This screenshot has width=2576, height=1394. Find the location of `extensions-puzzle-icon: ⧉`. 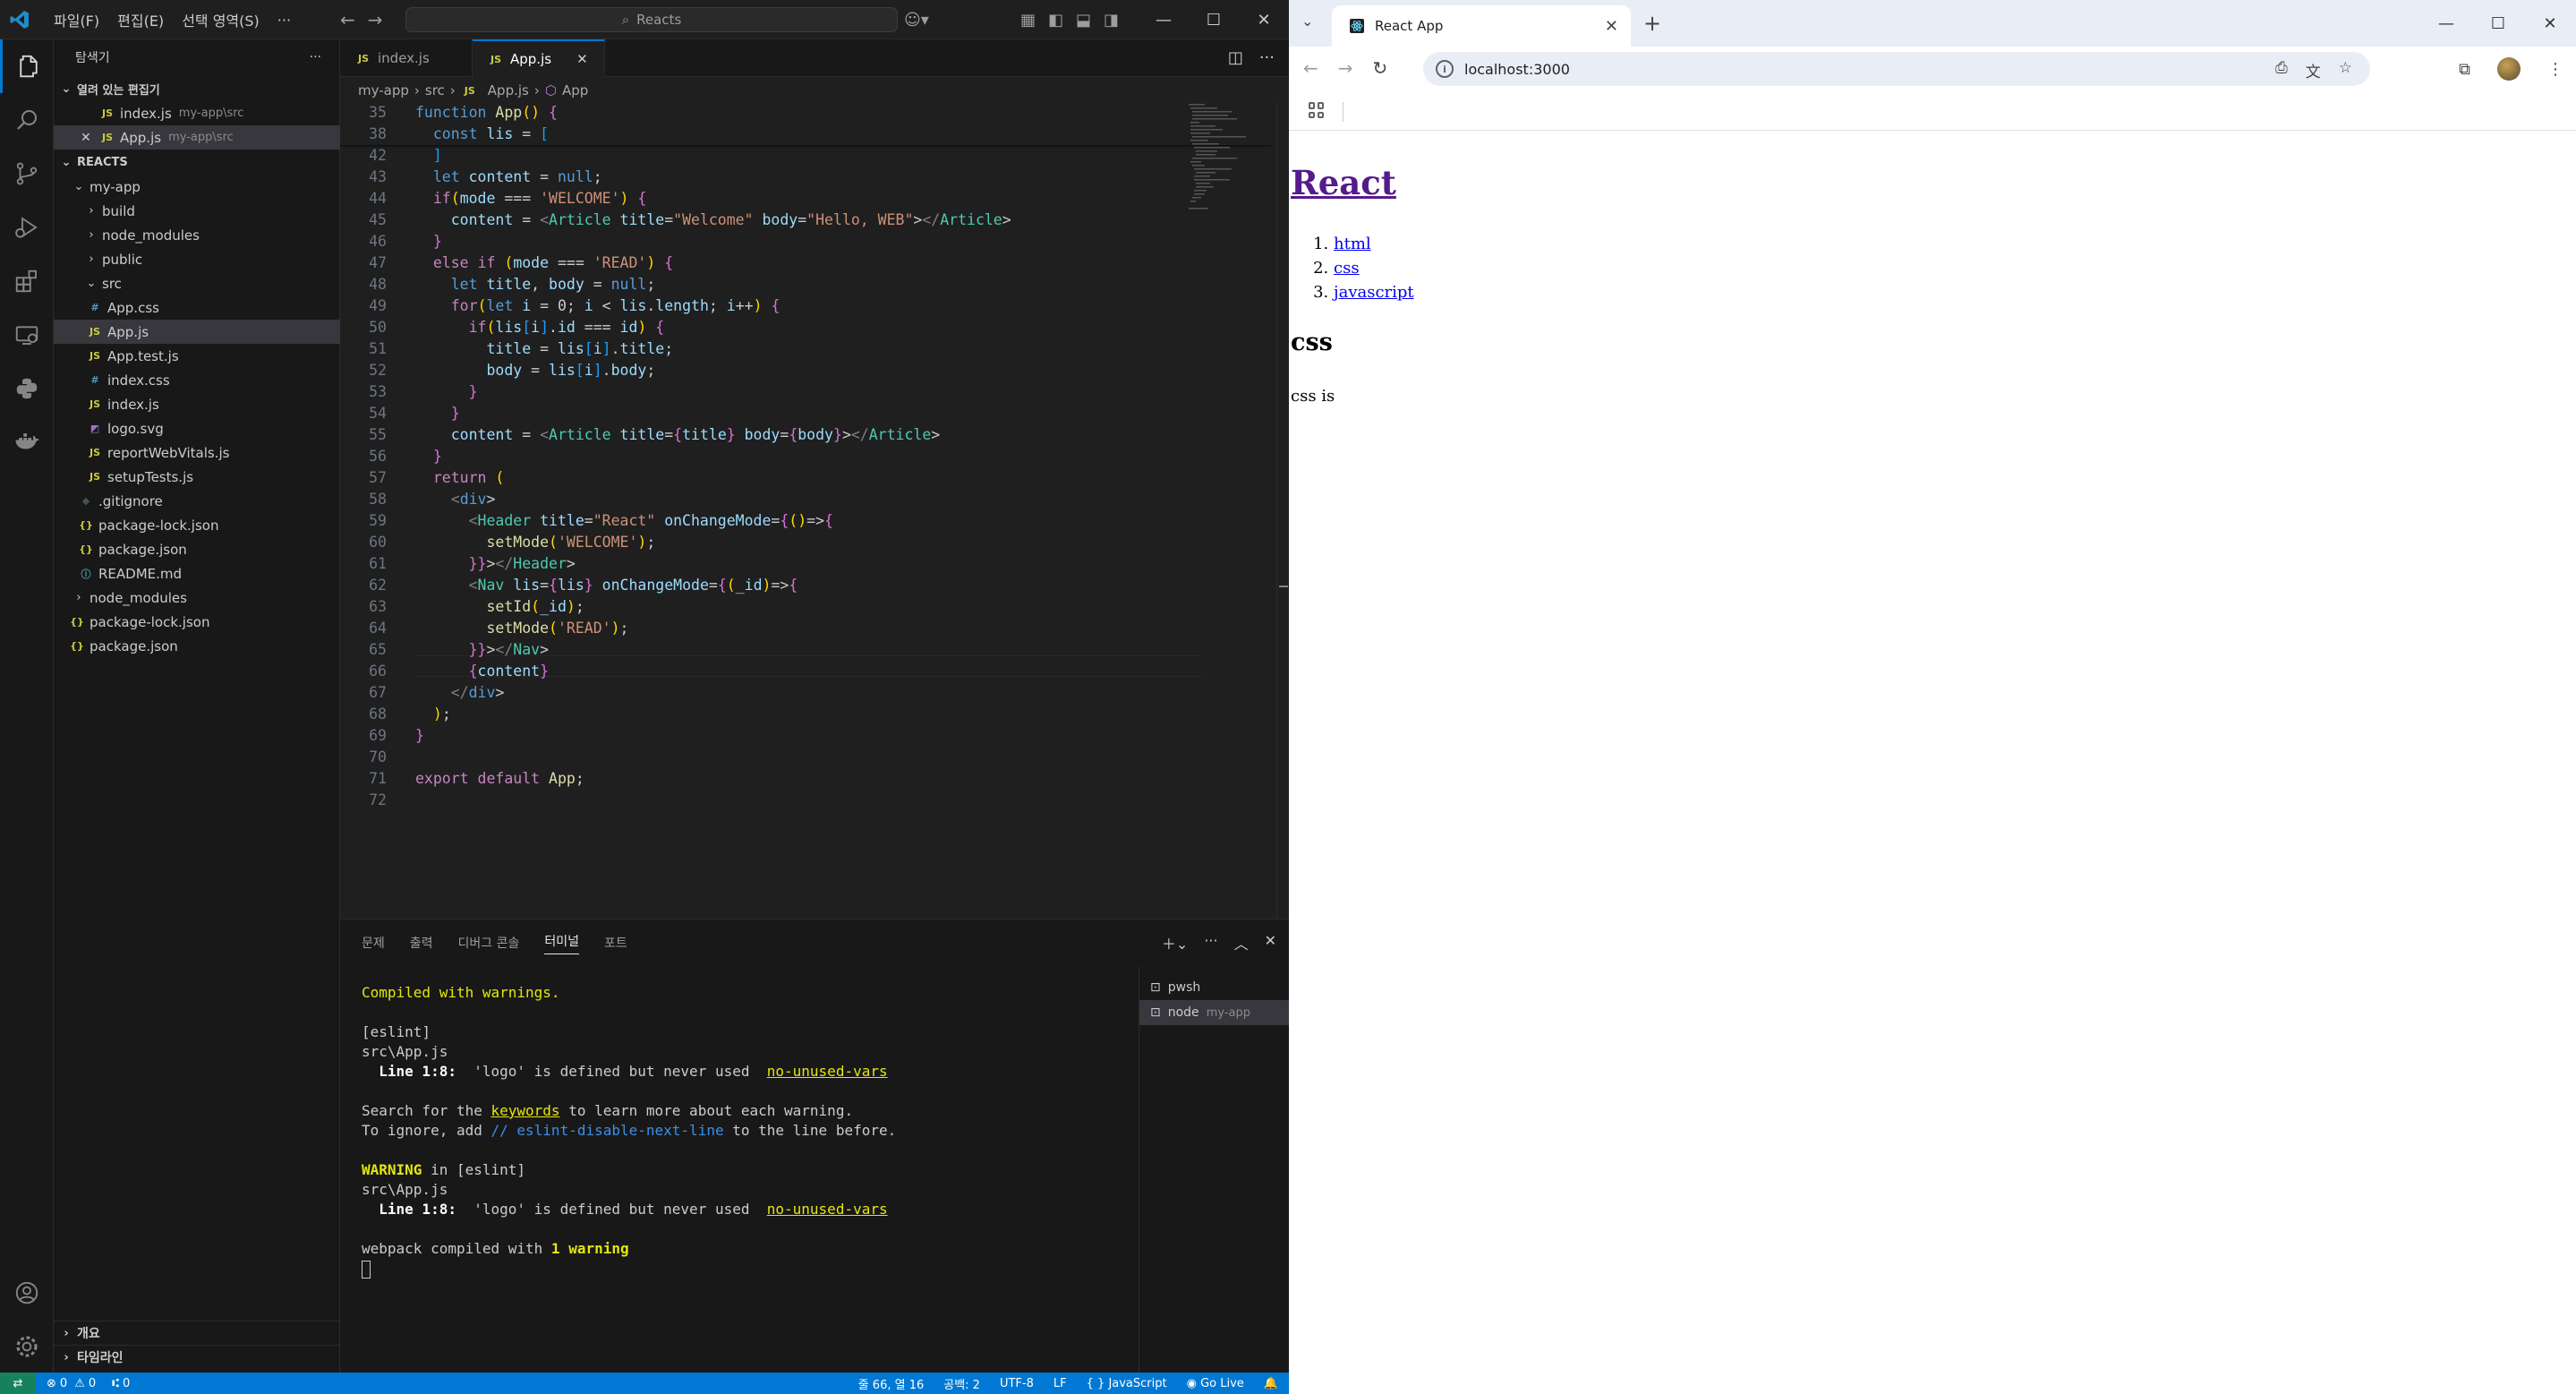

extensions-puzzle-icon: ⧉ is located at coordinates (2464, 69).